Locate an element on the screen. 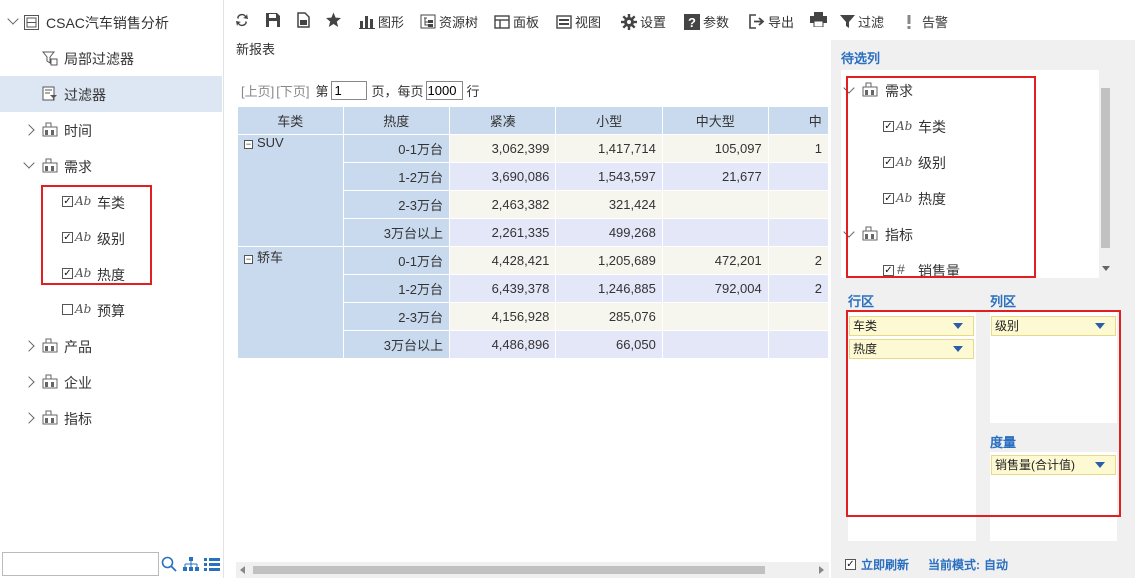 The width and height of the screenshot is (1135, 578). save-icon is located at coordinates (273, 20).